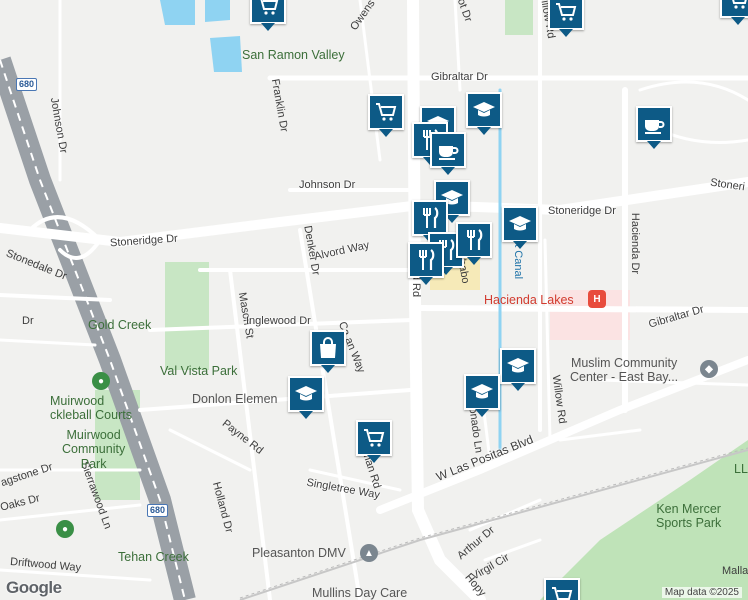 This screenshot has width=748, height=600. I want to click on place-label-donlon: Donlon Elemen, so click(234, 399).